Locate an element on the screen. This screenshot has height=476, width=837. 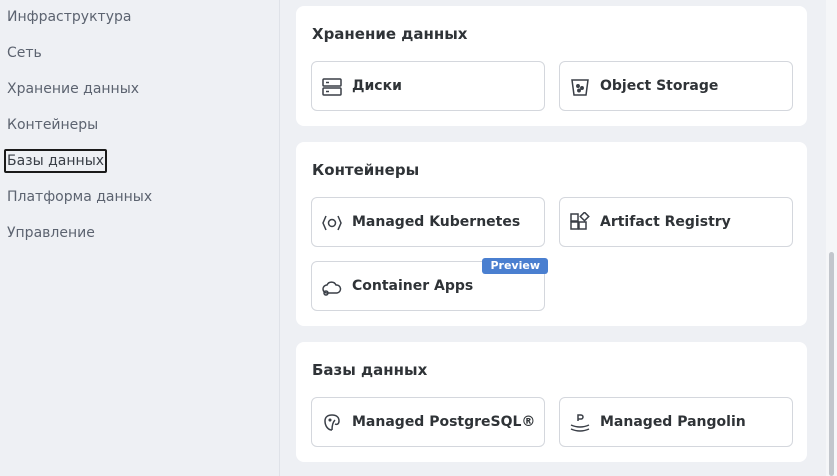
tile-managed-postgresql: Managed PostgreSQL® is located at coordinates (428, 422).